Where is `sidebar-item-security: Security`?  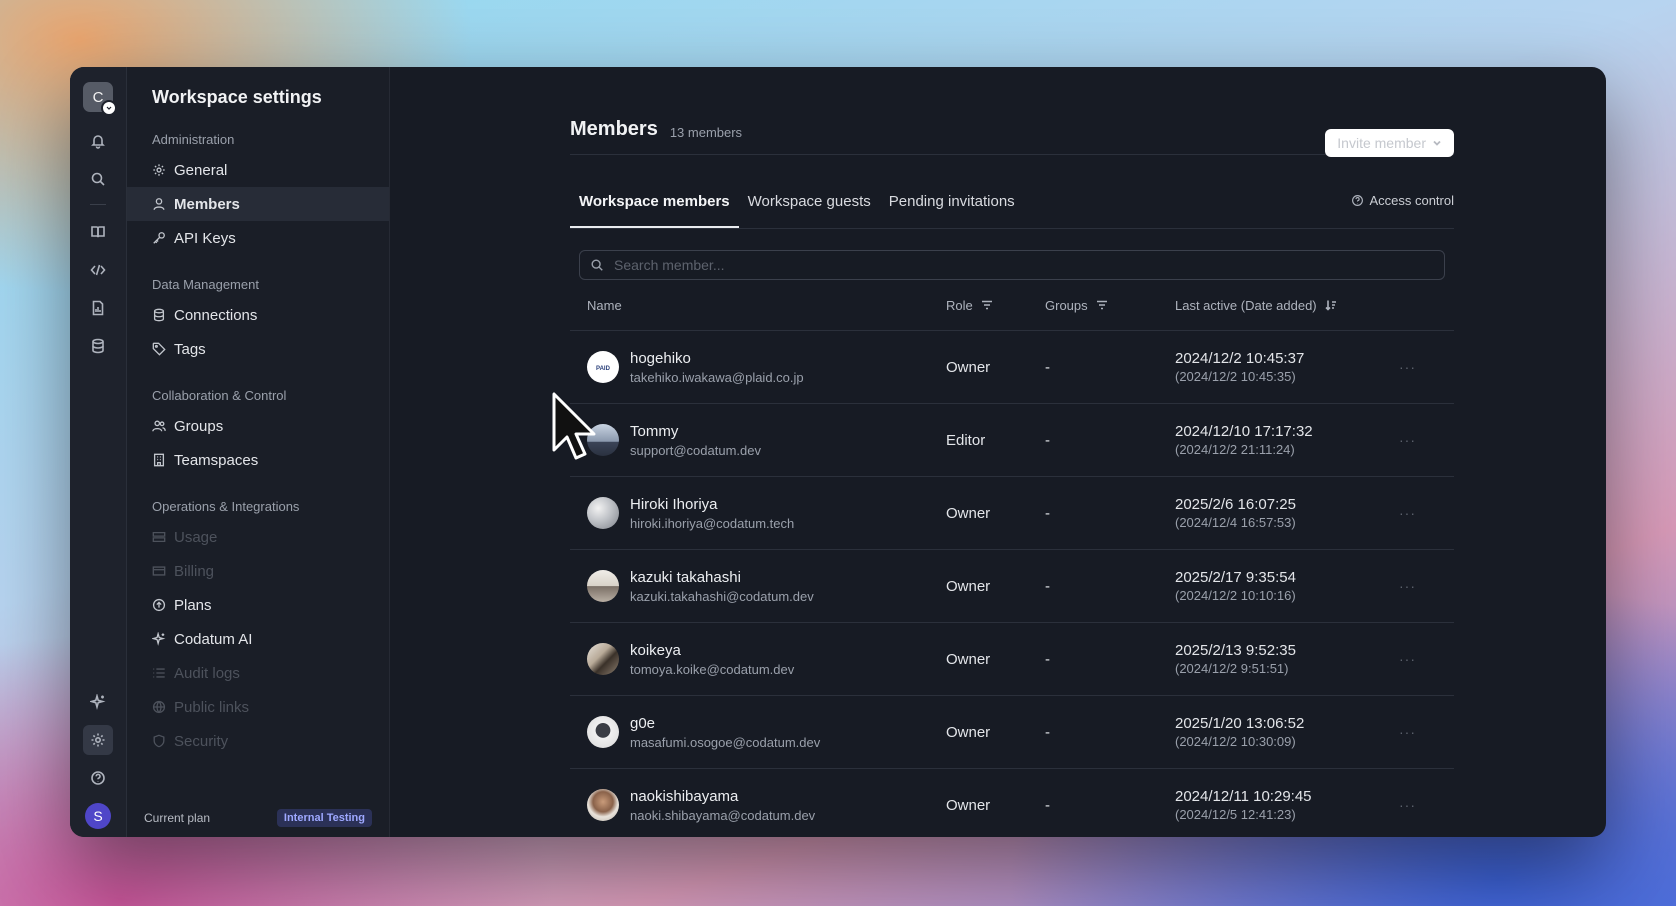
sidebar-item-security: Security is located at coordinates (258, 741).